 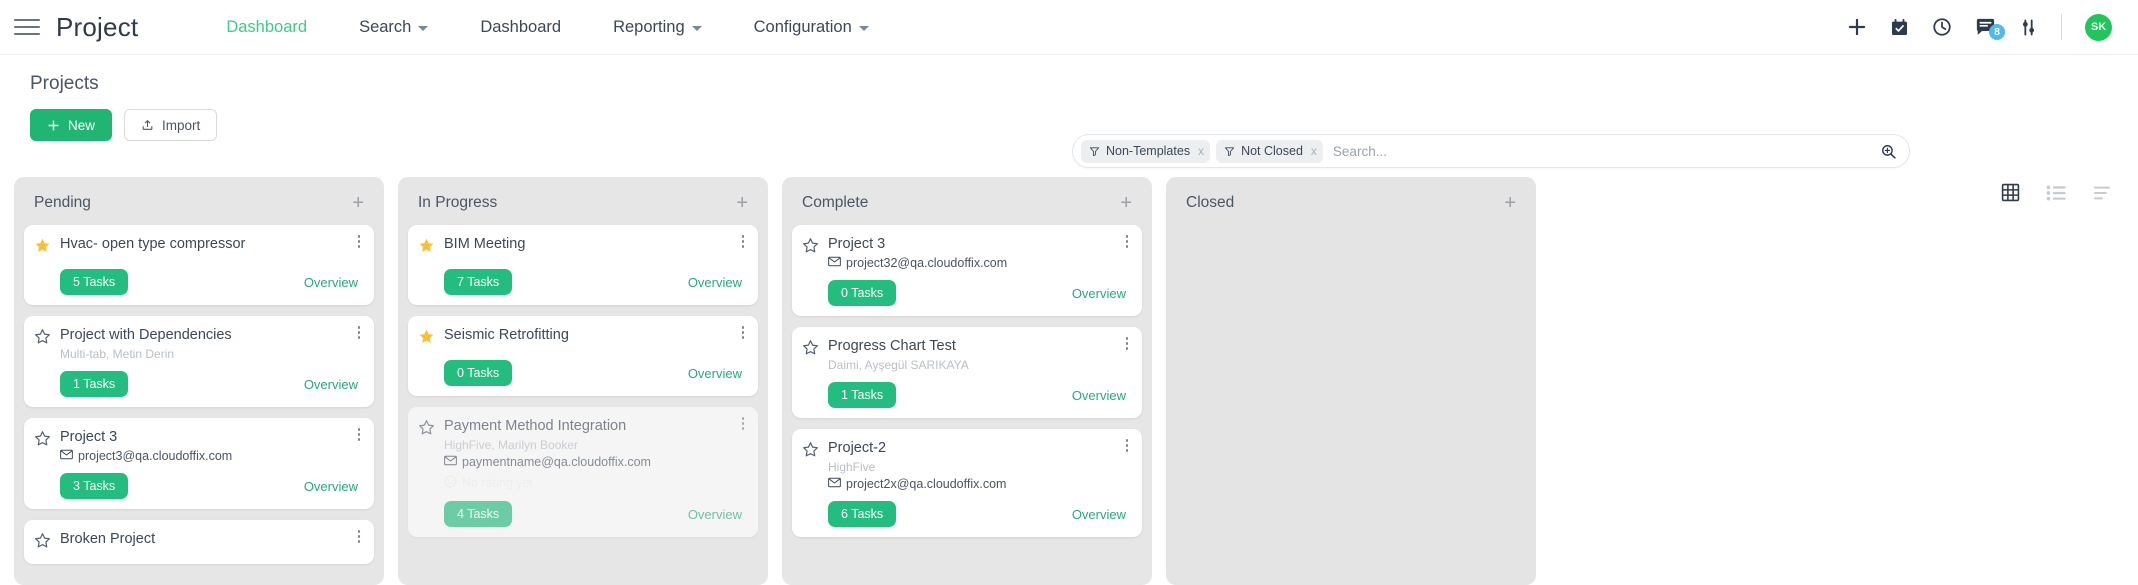 I want to click on tasks-count-badge: 3 Tasks, so click(x=94, y=486).